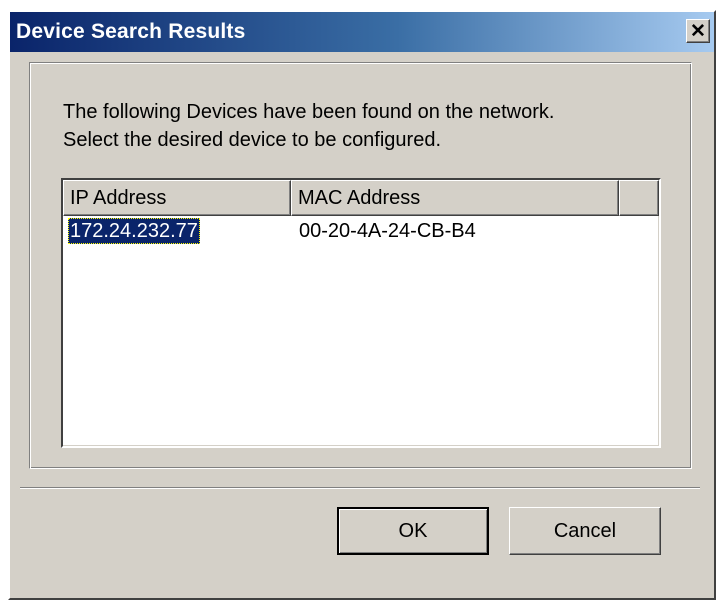  I want to click on device-ip-cell: 172.24.232.77, so click(134, 231).